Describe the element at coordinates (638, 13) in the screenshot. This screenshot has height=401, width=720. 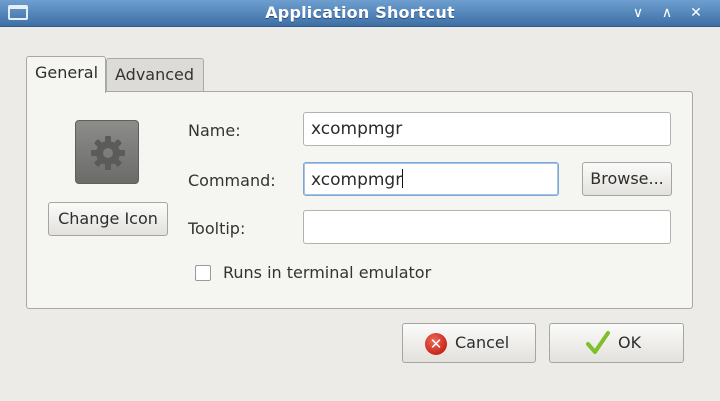
I see `minimize-button: ∨` at that location.